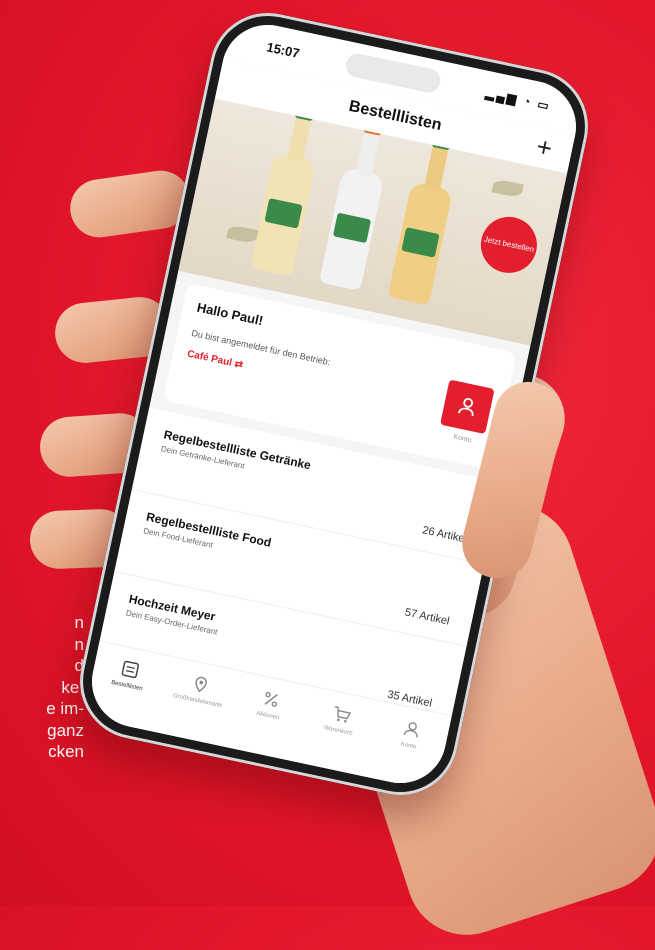 The width and height of the screenshot is (655, 950). Describe the element at coordinates (209, 358) in the screenshot. I see `business-name: Café Paul` at that location.